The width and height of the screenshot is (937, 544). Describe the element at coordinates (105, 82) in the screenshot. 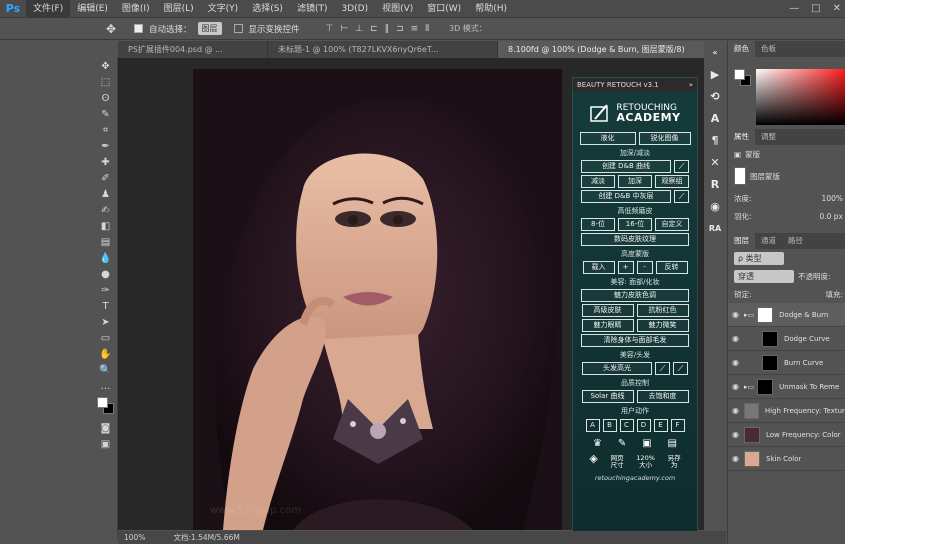

I see `marquee-icon: ⬚` at that location.